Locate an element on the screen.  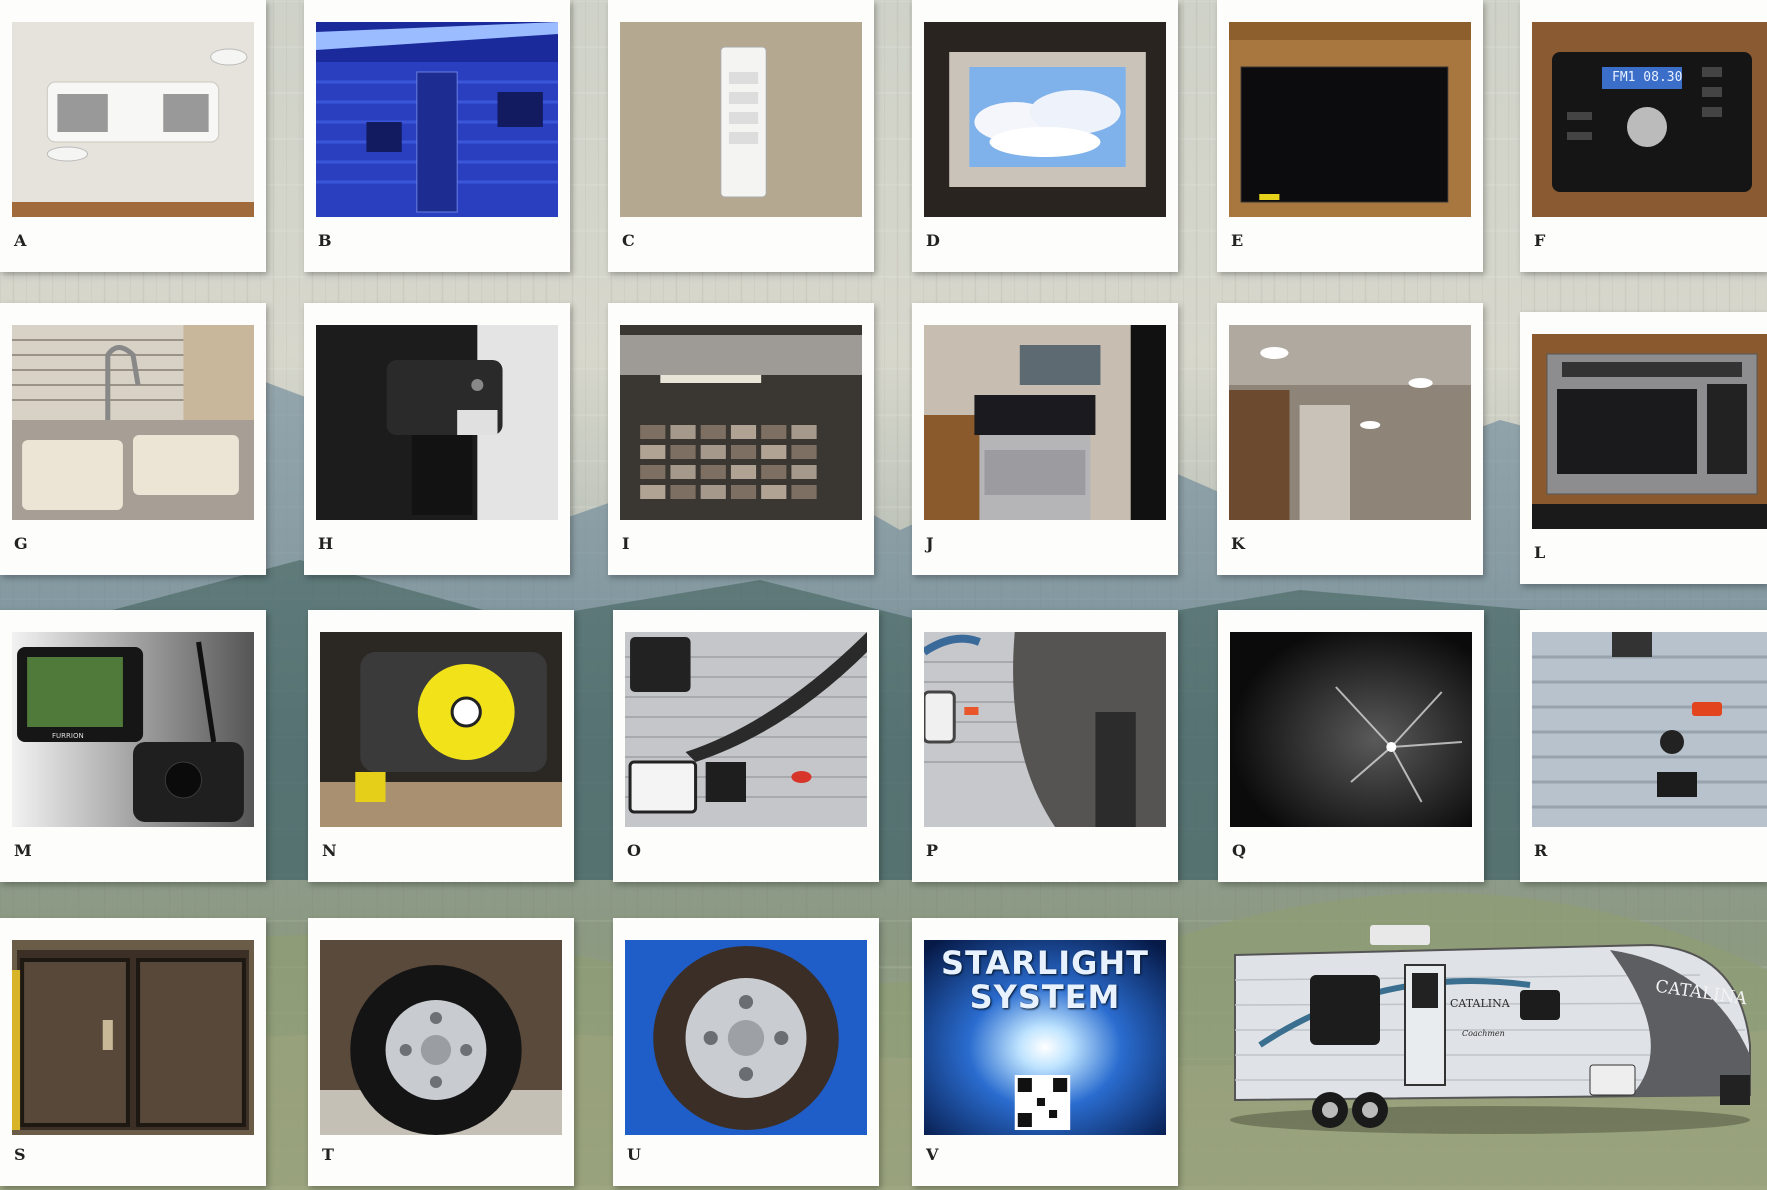
air-conditioner-photo is located at coordinates (133, 119).